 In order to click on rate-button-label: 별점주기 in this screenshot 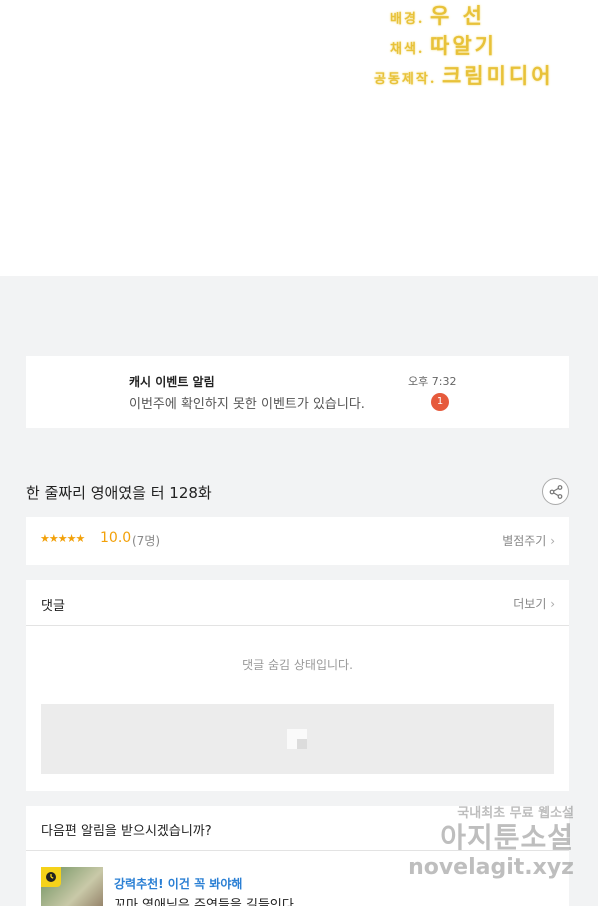, I will do `click(524, 541)`.